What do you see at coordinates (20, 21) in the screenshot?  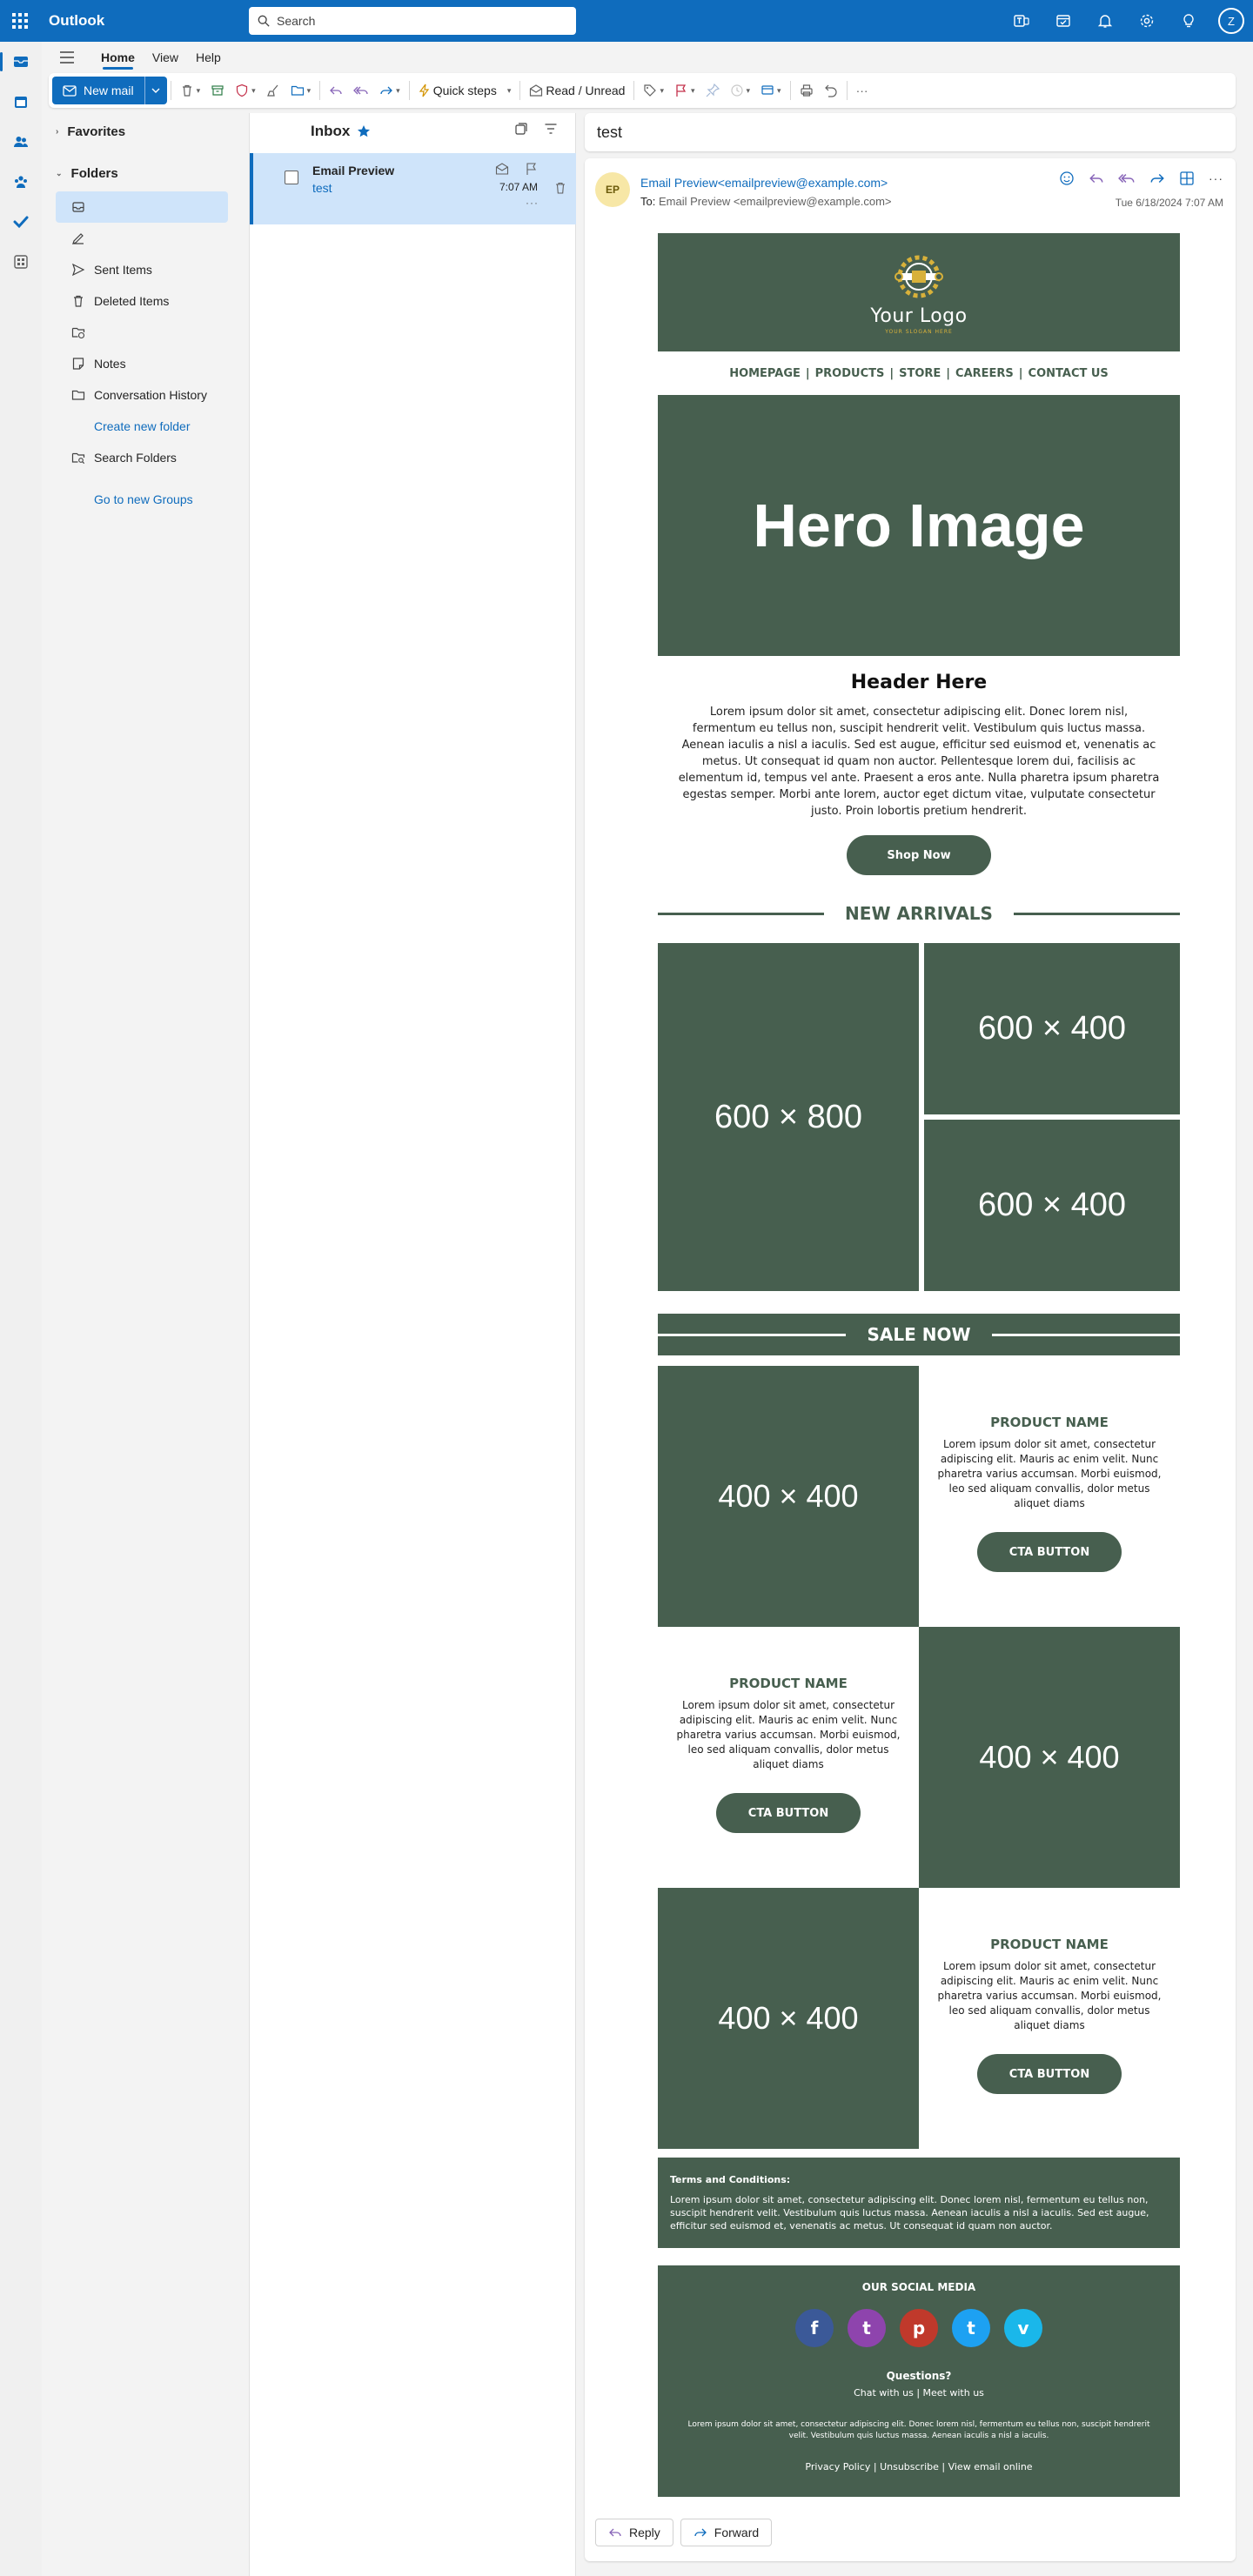 I see `app-launcher-button` at bounding box center [20, 21].